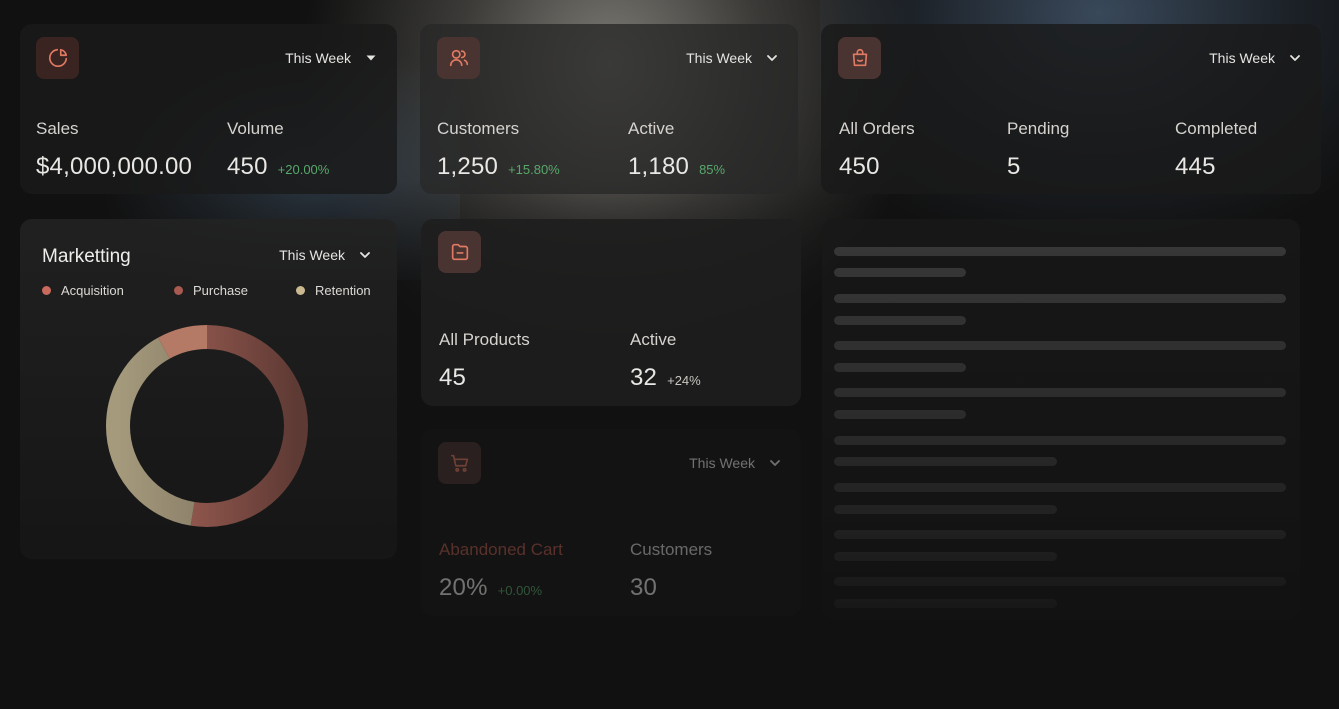 This screenshot has height=709, width=1339. I want to click on active-products-change: +24%, so click(684, 380).